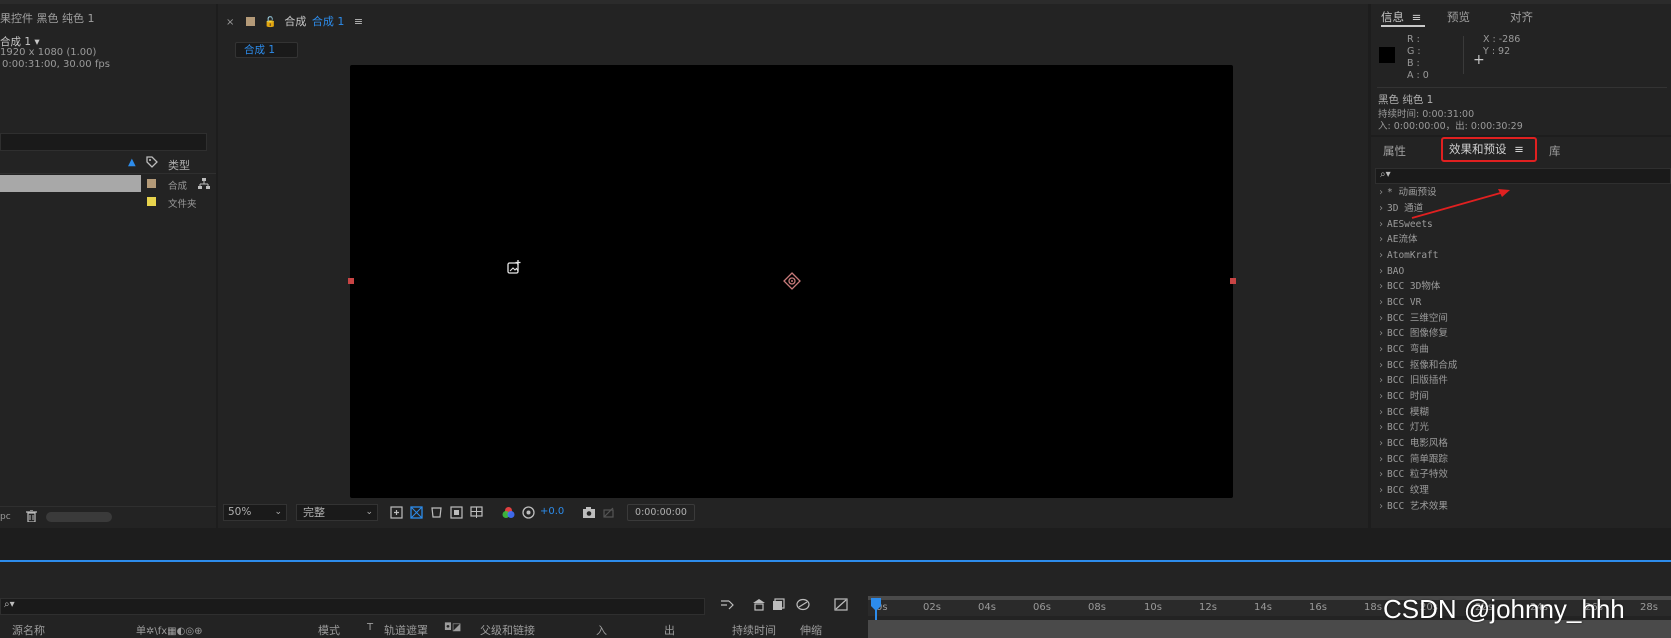 This screenshot has width=1671, height=638. What do you see at coordinates (1392, 17) in the screenshot?
I see `info-tab-label: 信息` at bounding box center [1392, 17].